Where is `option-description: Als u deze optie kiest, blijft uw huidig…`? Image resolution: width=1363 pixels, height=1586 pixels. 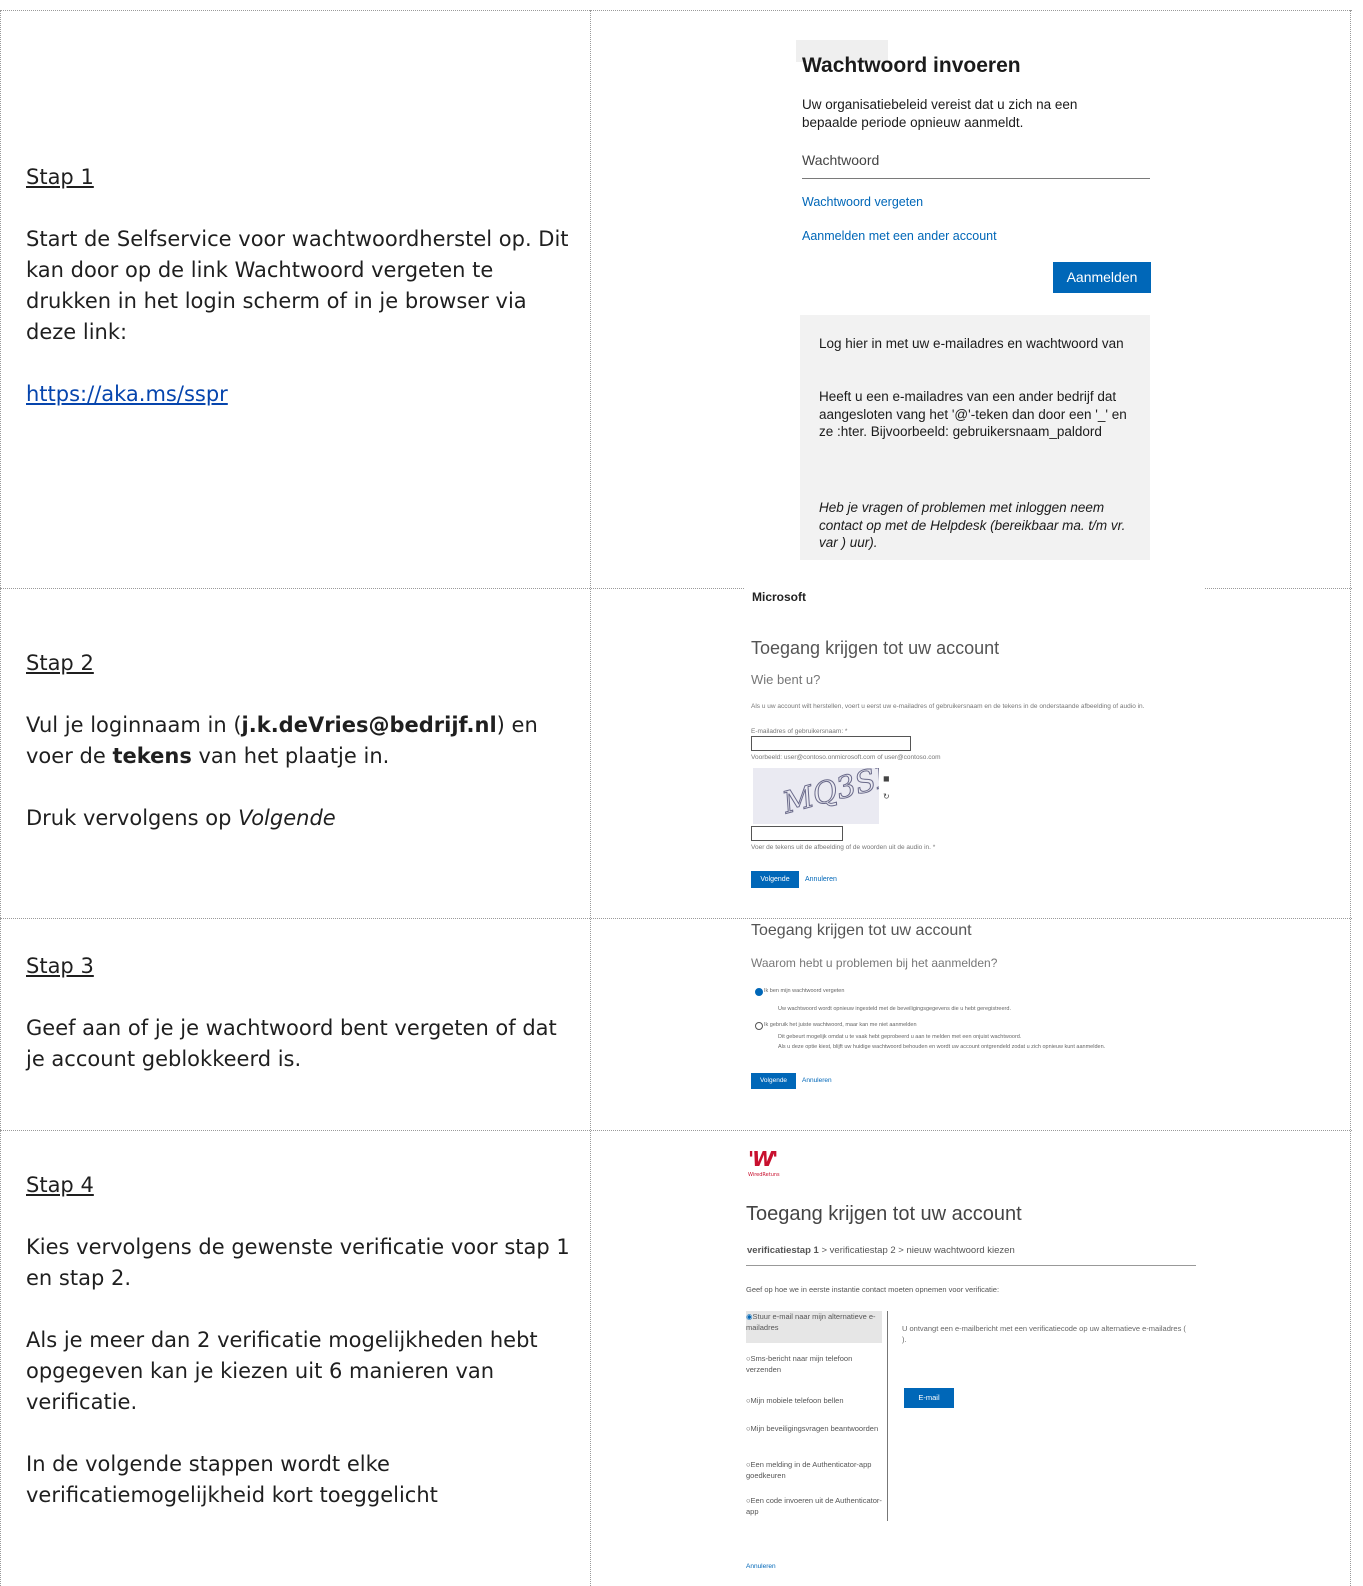
option-description: Als u deze optie kiest, blijft uw huidig… is located at coordinates (942, 1047).